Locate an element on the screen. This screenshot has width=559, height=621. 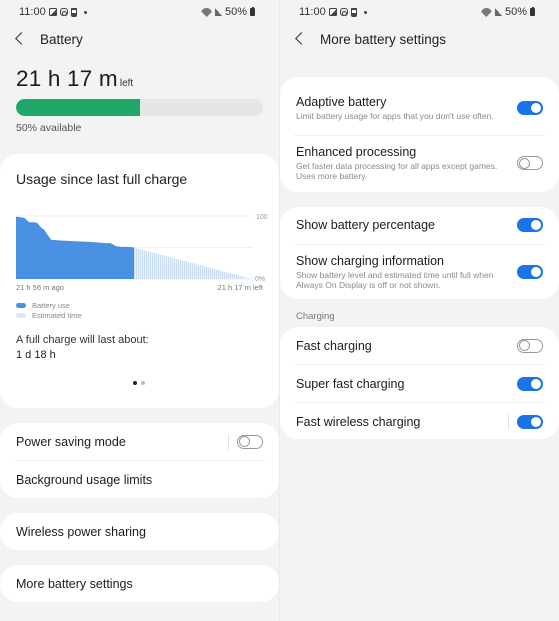
legend-swatch-estimated-time is located at coordinates (21, 315).